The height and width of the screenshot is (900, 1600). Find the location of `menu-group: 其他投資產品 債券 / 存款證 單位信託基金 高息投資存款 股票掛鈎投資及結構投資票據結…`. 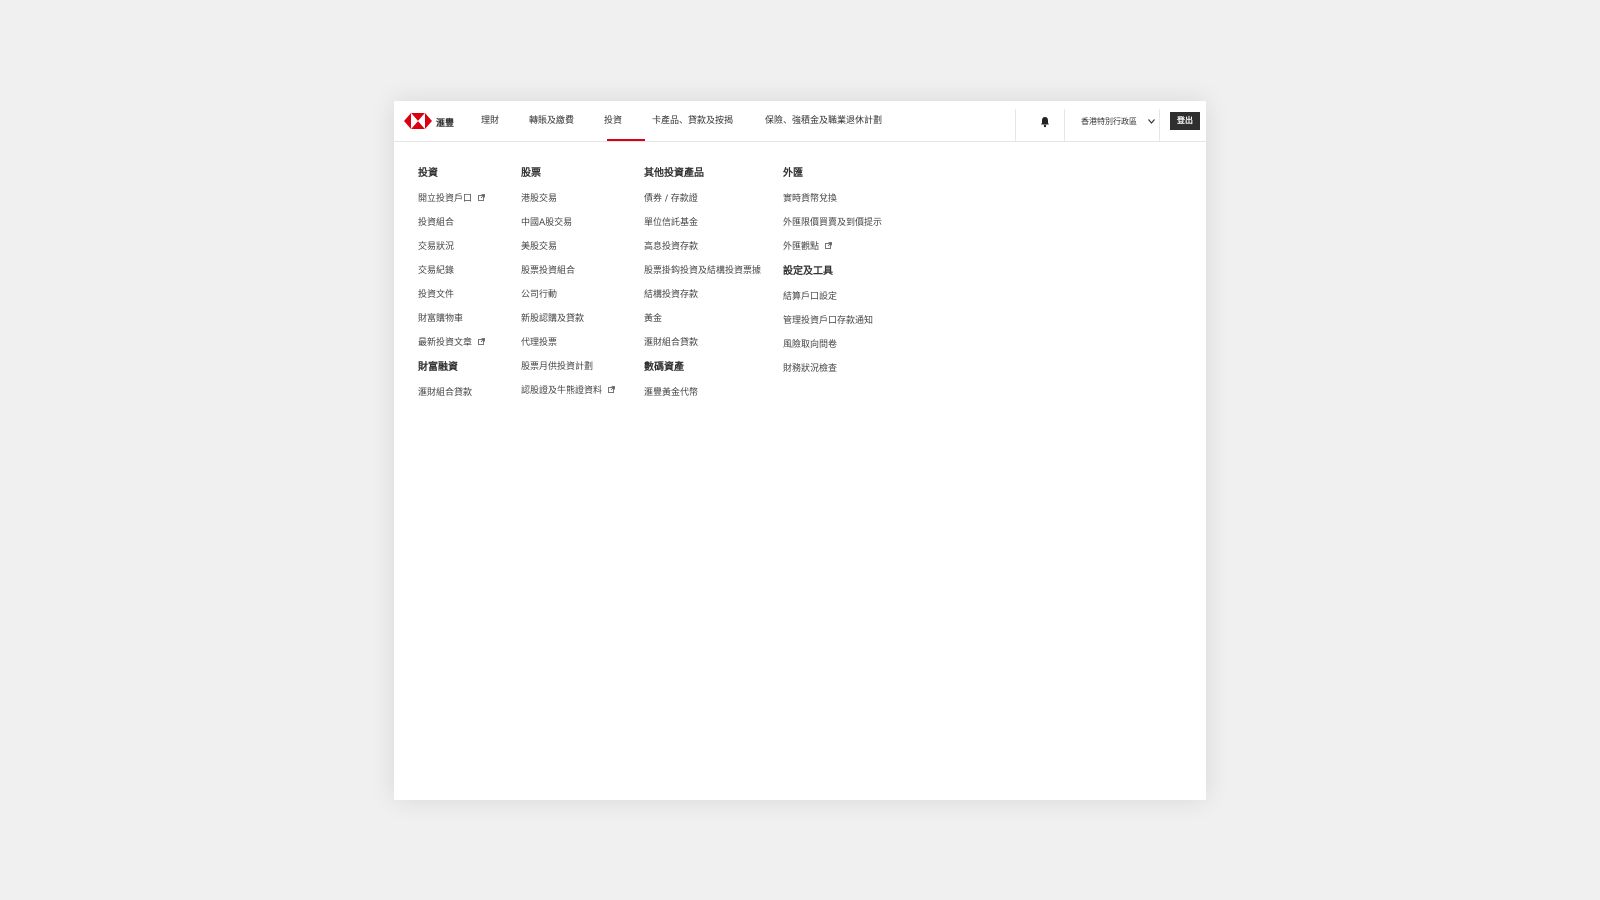

menu-group: 其他投資產品 債券 / 存款證 單位信託基金 高息投資存款 股票掛鈎投資及結構投資票據結… is located at coordinates (703, 258).